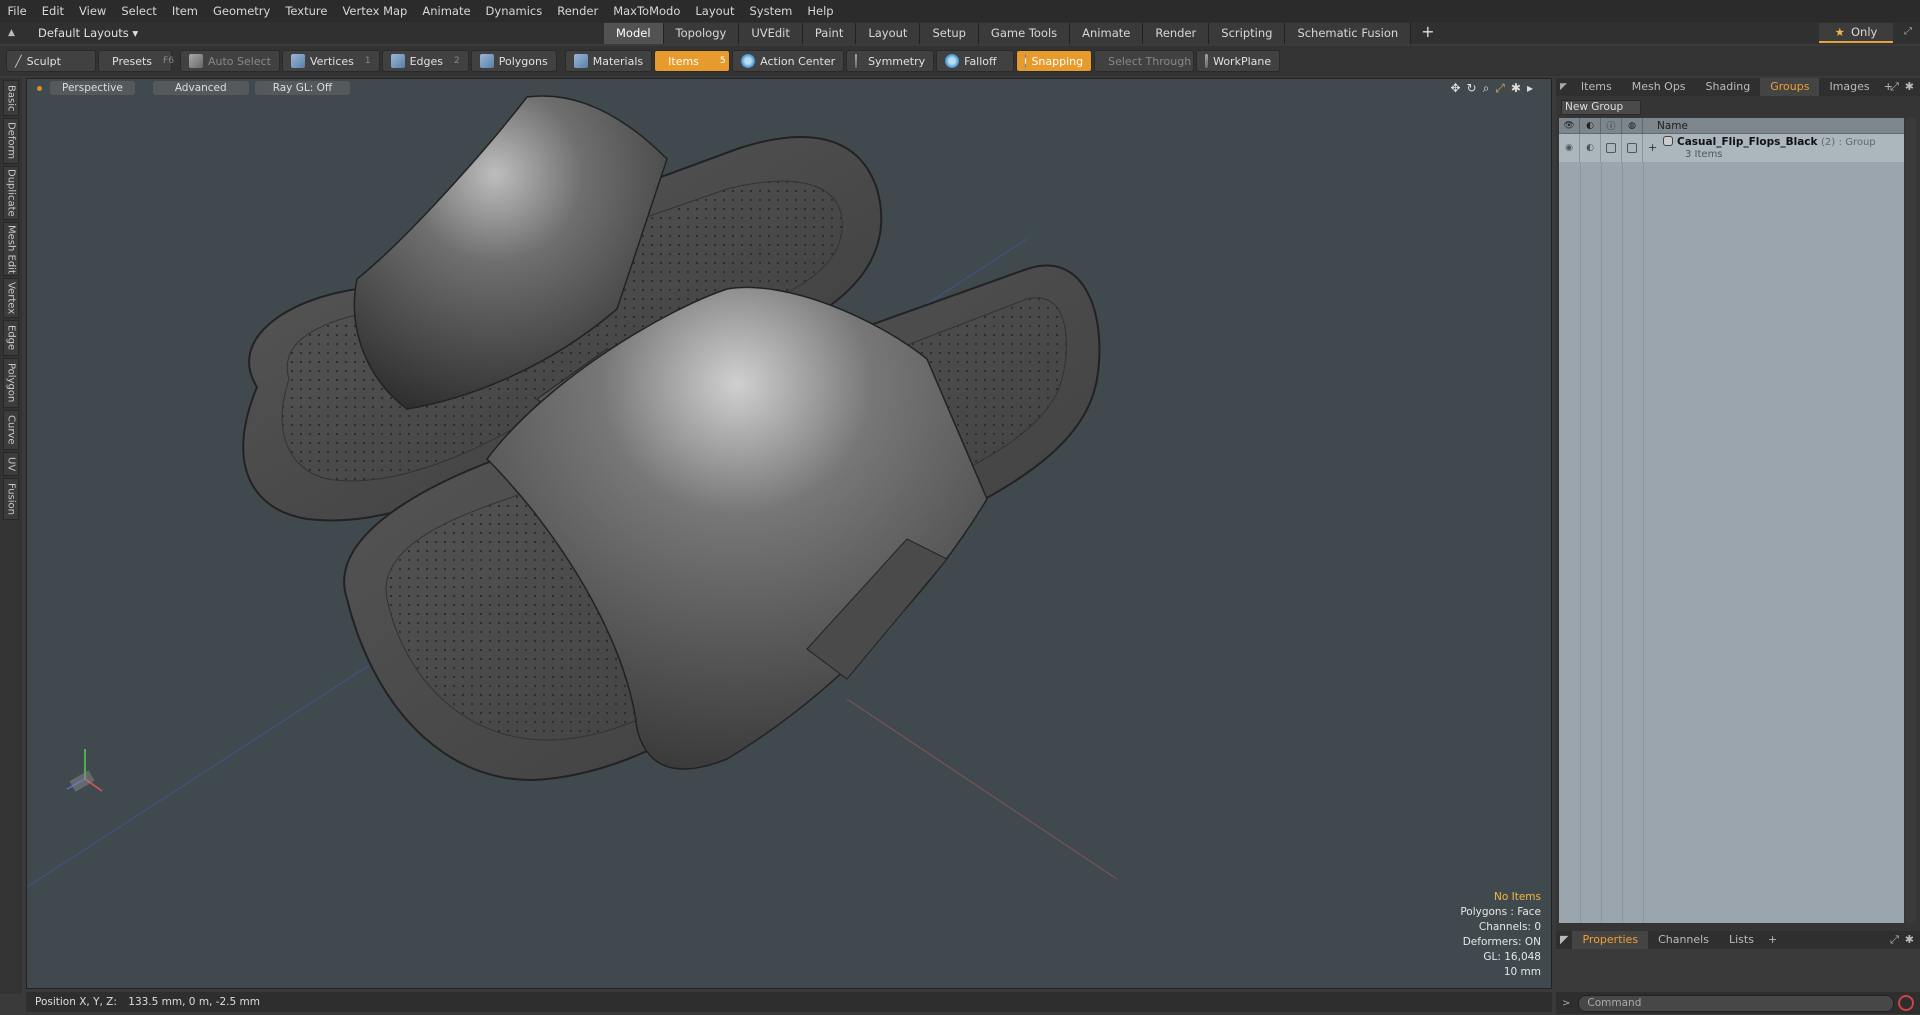 This screenshot has height=1015, width=1920. What do you see at coordinates (647, 11) in the screenshot?
I see `menu-maxtomodo: MaxToModo` at bounding box center [647, 11].